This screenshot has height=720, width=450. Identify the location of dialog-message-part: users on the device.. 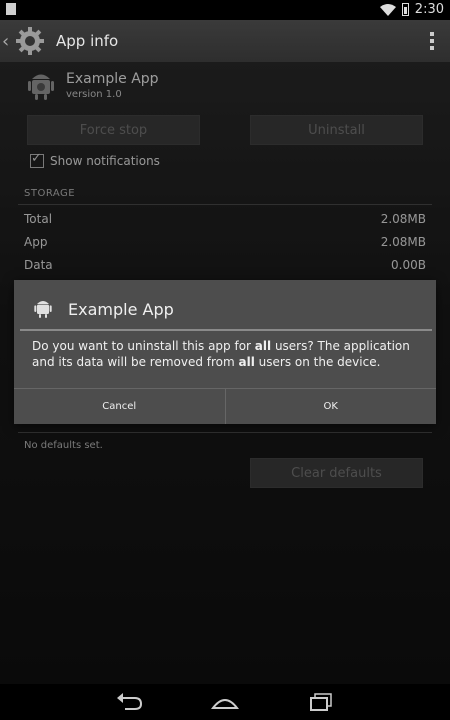
(317, 362).